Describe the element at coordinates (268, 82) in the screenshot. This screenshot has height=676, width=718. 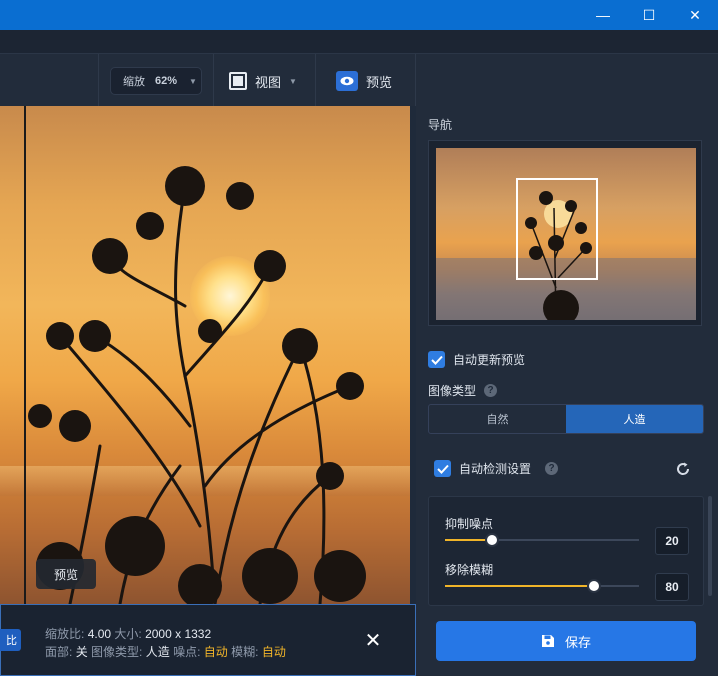
I see `view-label: 视图` at that location.